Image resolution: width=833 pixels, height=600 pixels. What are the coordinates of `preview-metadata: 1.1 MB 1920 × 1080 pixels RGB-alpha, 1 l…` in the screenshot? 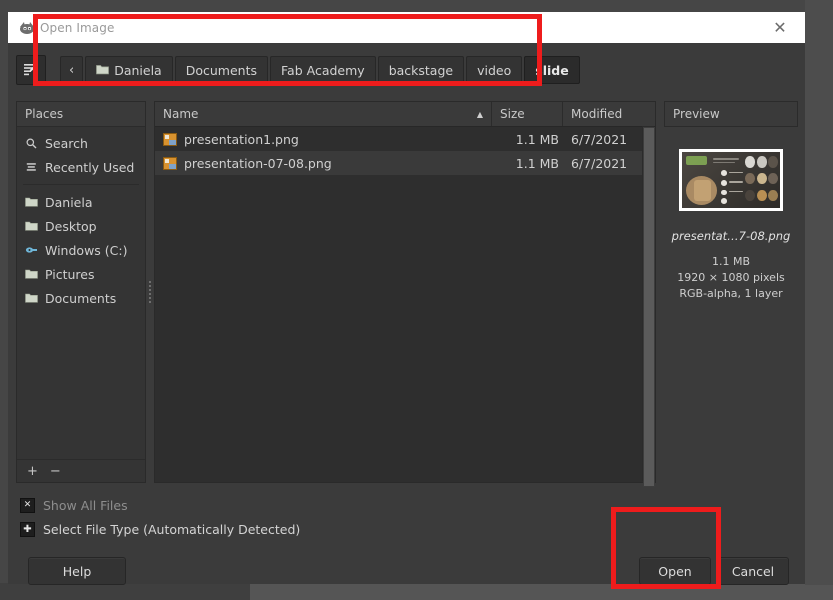 It's located at (730, 278).